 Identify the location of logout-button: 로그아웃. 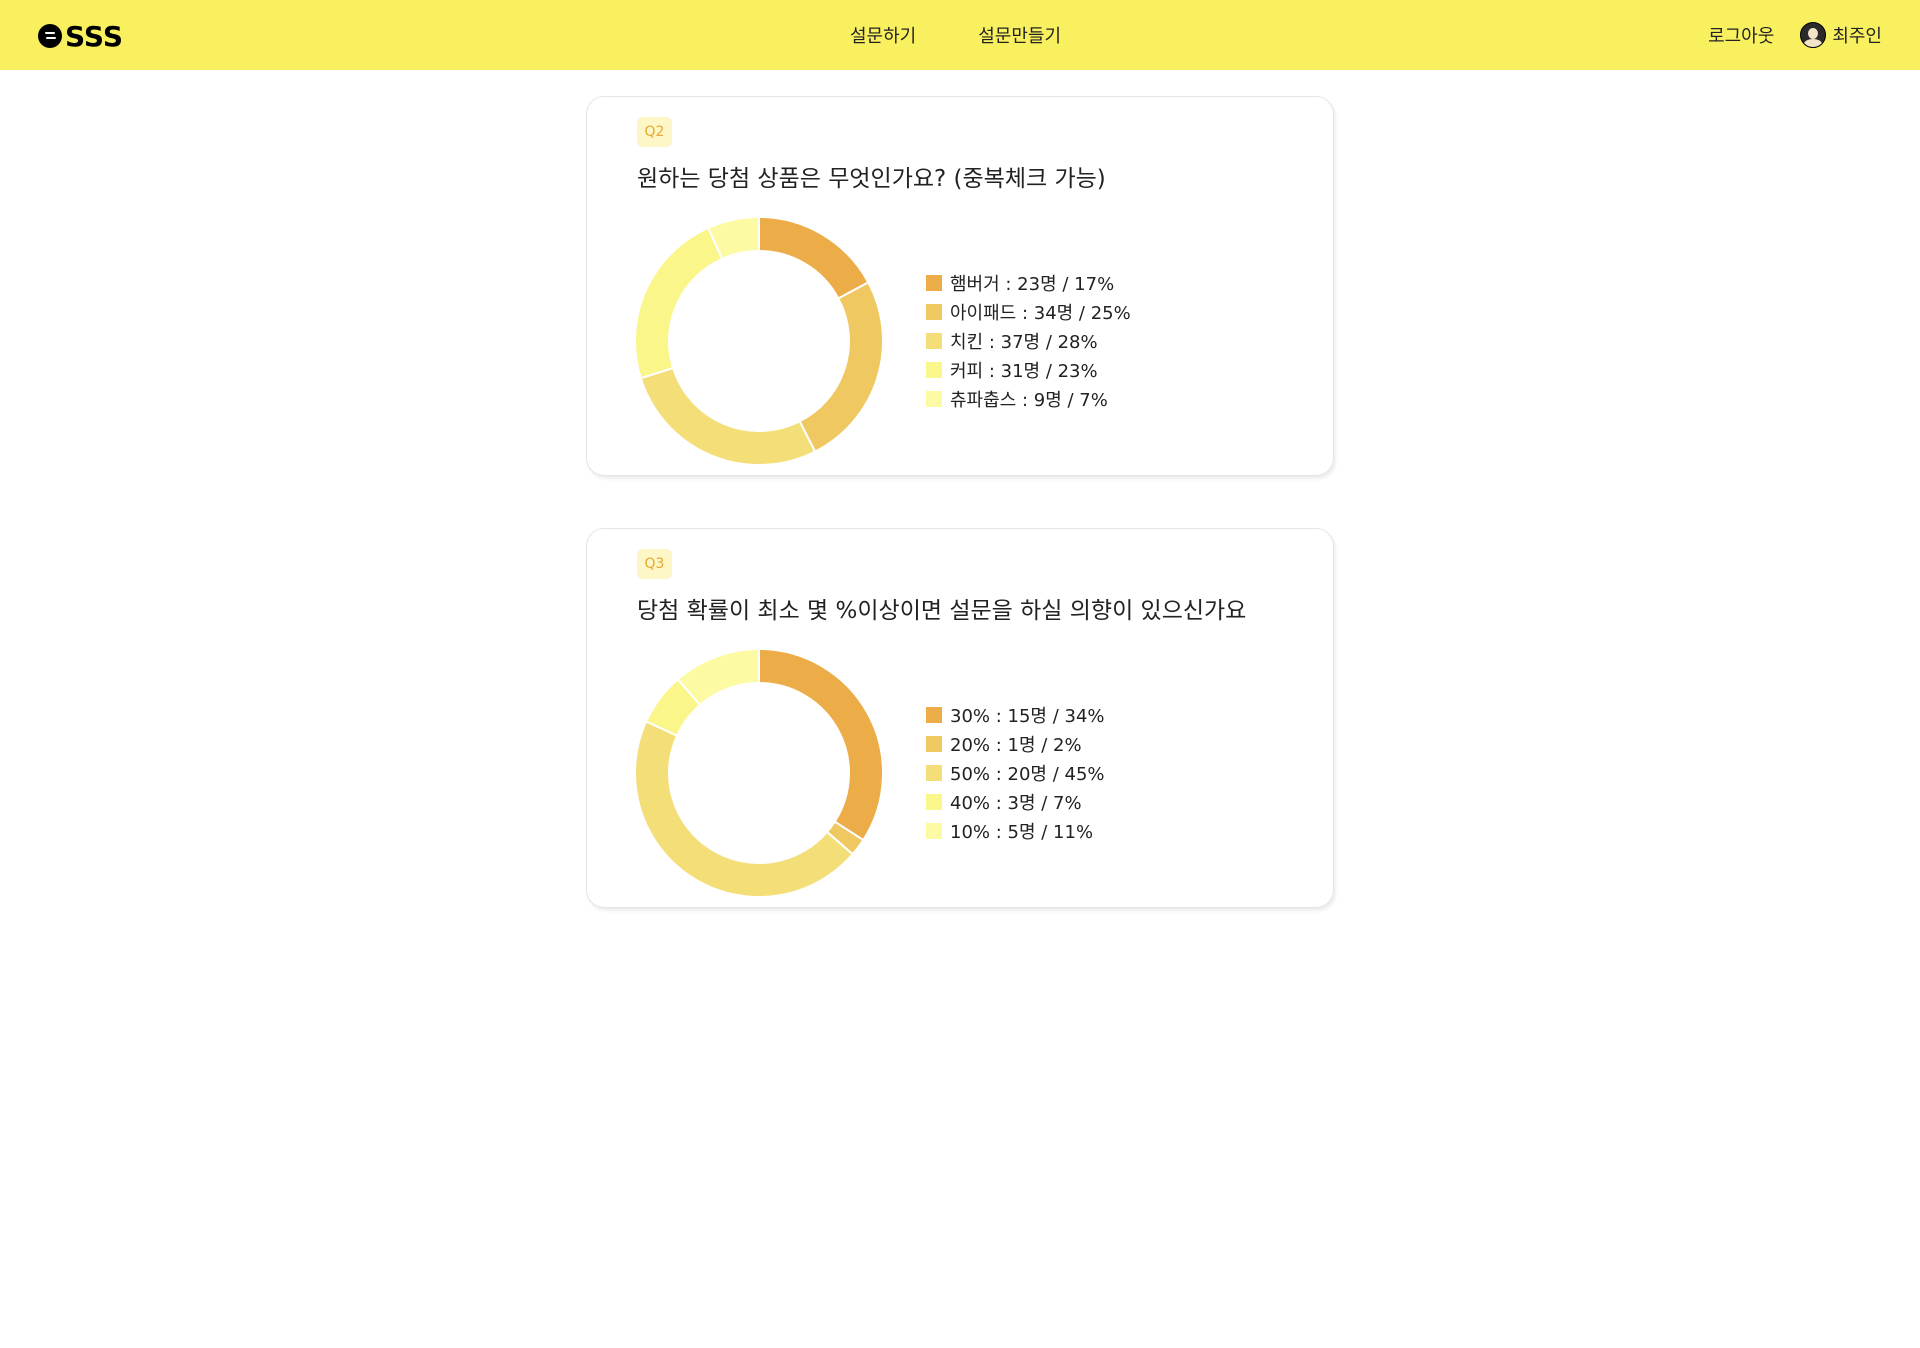
(1741, 35).